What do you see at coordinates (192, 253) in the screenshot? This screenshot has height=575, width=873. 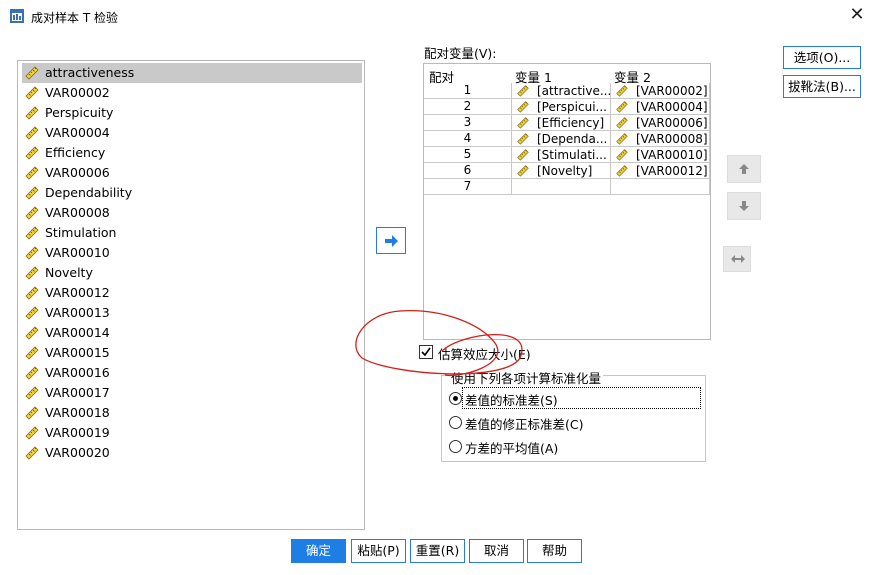 I see `variable-list-item: VAR00010` at bounding box center [192, 253].